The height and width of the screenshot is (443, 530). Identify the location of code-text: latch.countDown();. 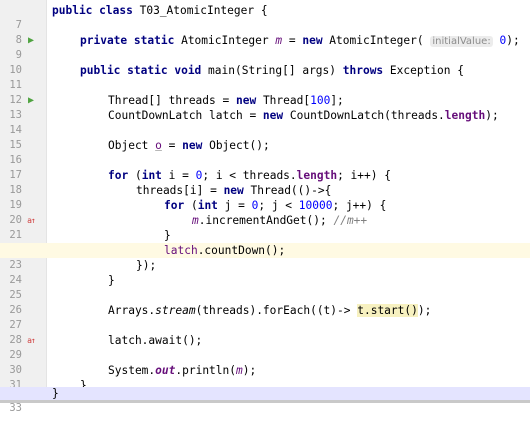
(224, 250).